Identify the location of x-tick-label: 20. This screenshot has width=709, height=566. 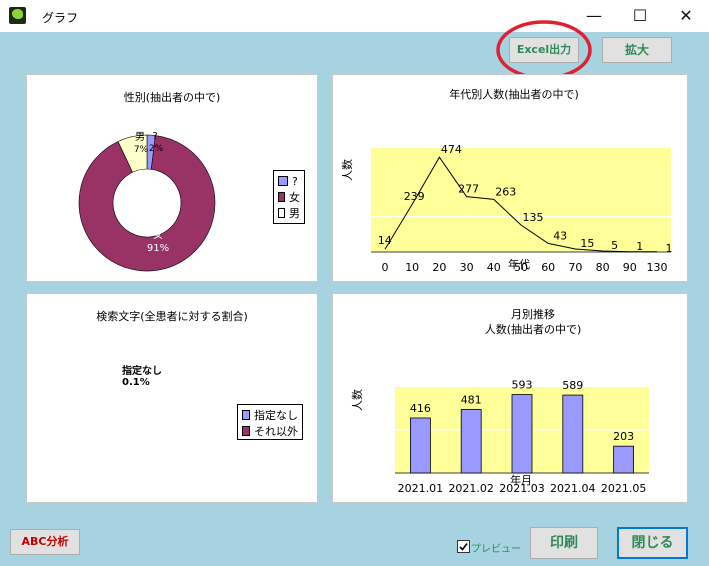
(439, 267).